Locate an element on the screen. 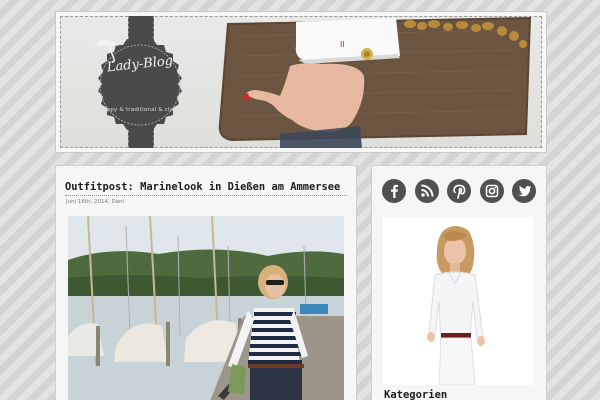 This screenshot has height=400, width=600. post-meta: Juni 16th, 2014, Dani is located at coordinates (95, 202).